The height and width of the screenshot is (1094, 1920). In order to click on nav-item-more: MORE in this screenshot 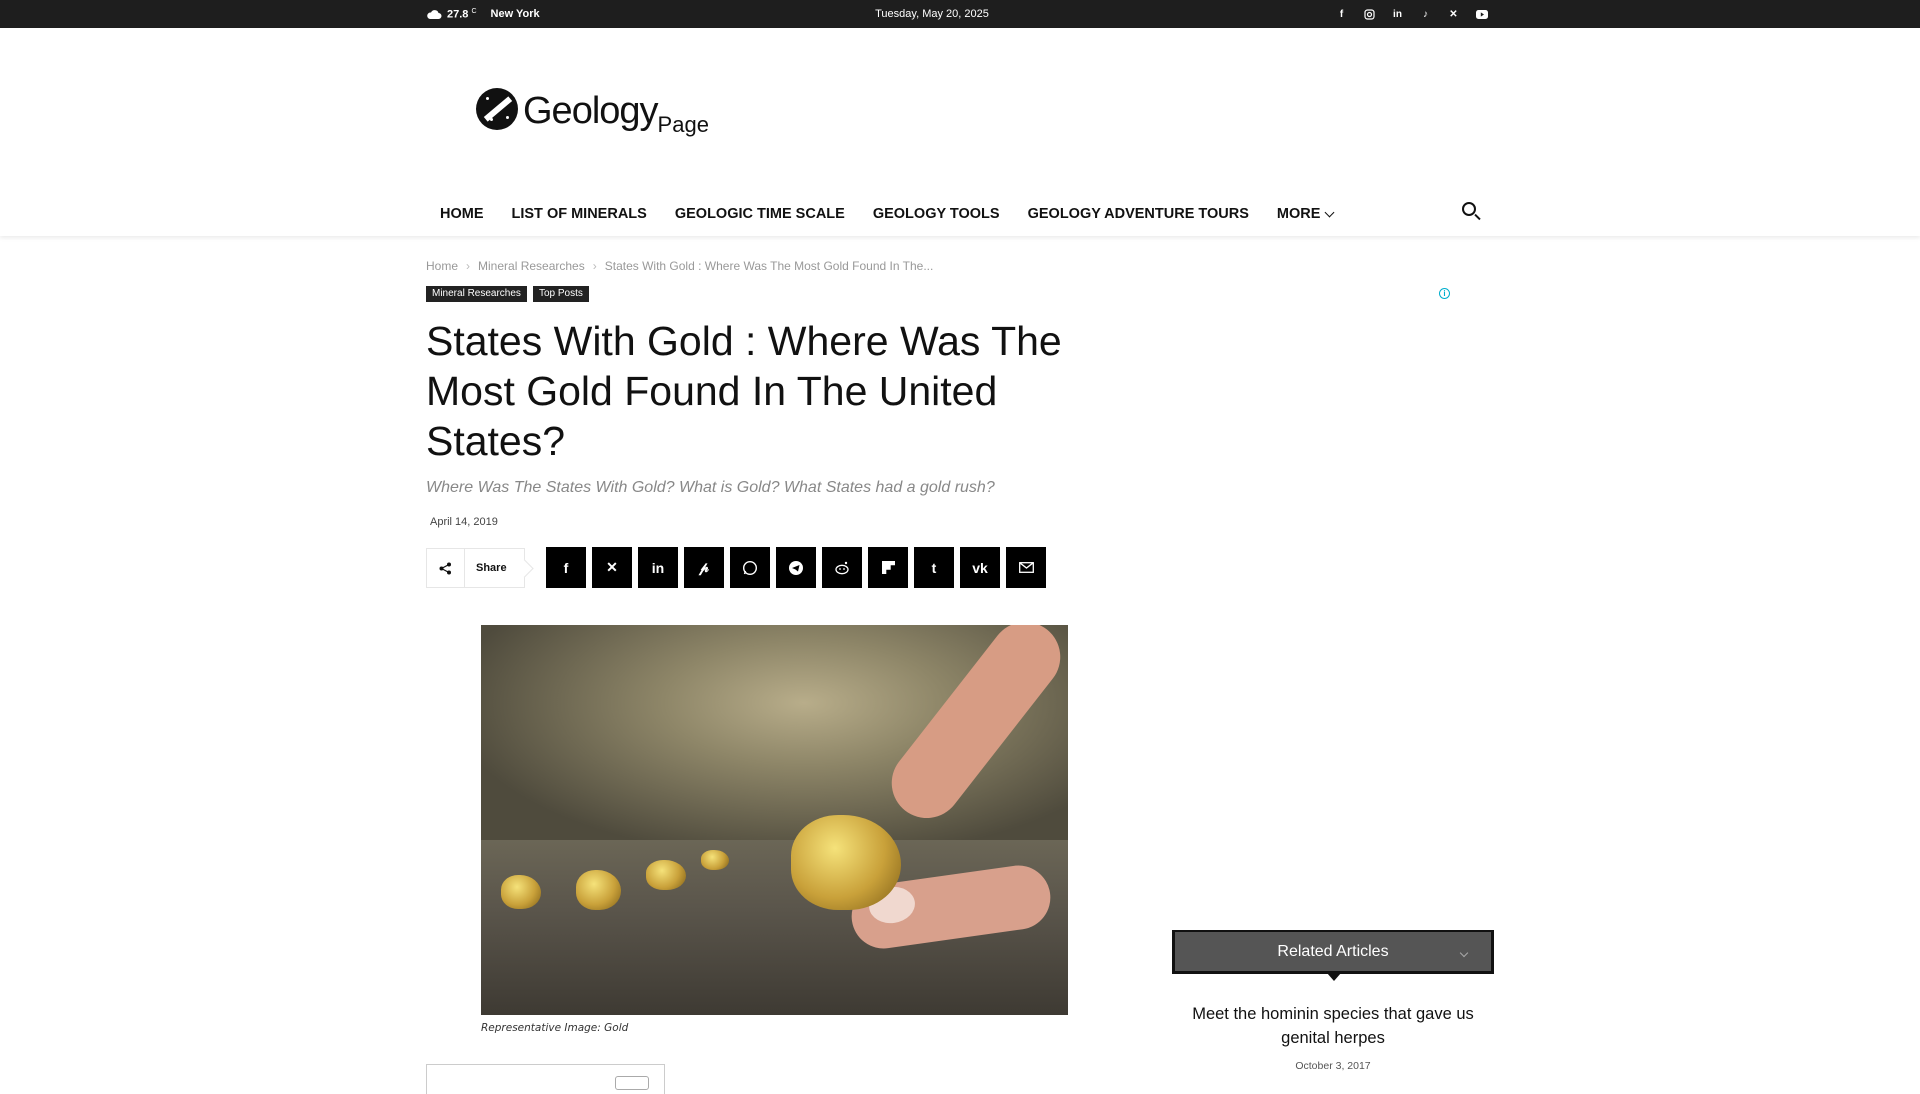, I will do `click(1305, 214)`.